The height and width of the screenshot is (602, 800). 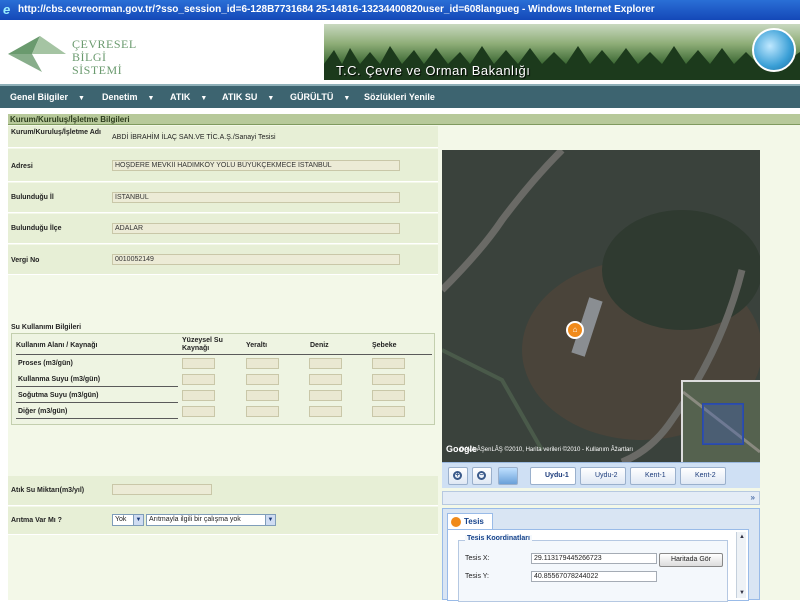 I want to click on form-row-tax: Vergi No 0010052149, so click(x=223, y=260).